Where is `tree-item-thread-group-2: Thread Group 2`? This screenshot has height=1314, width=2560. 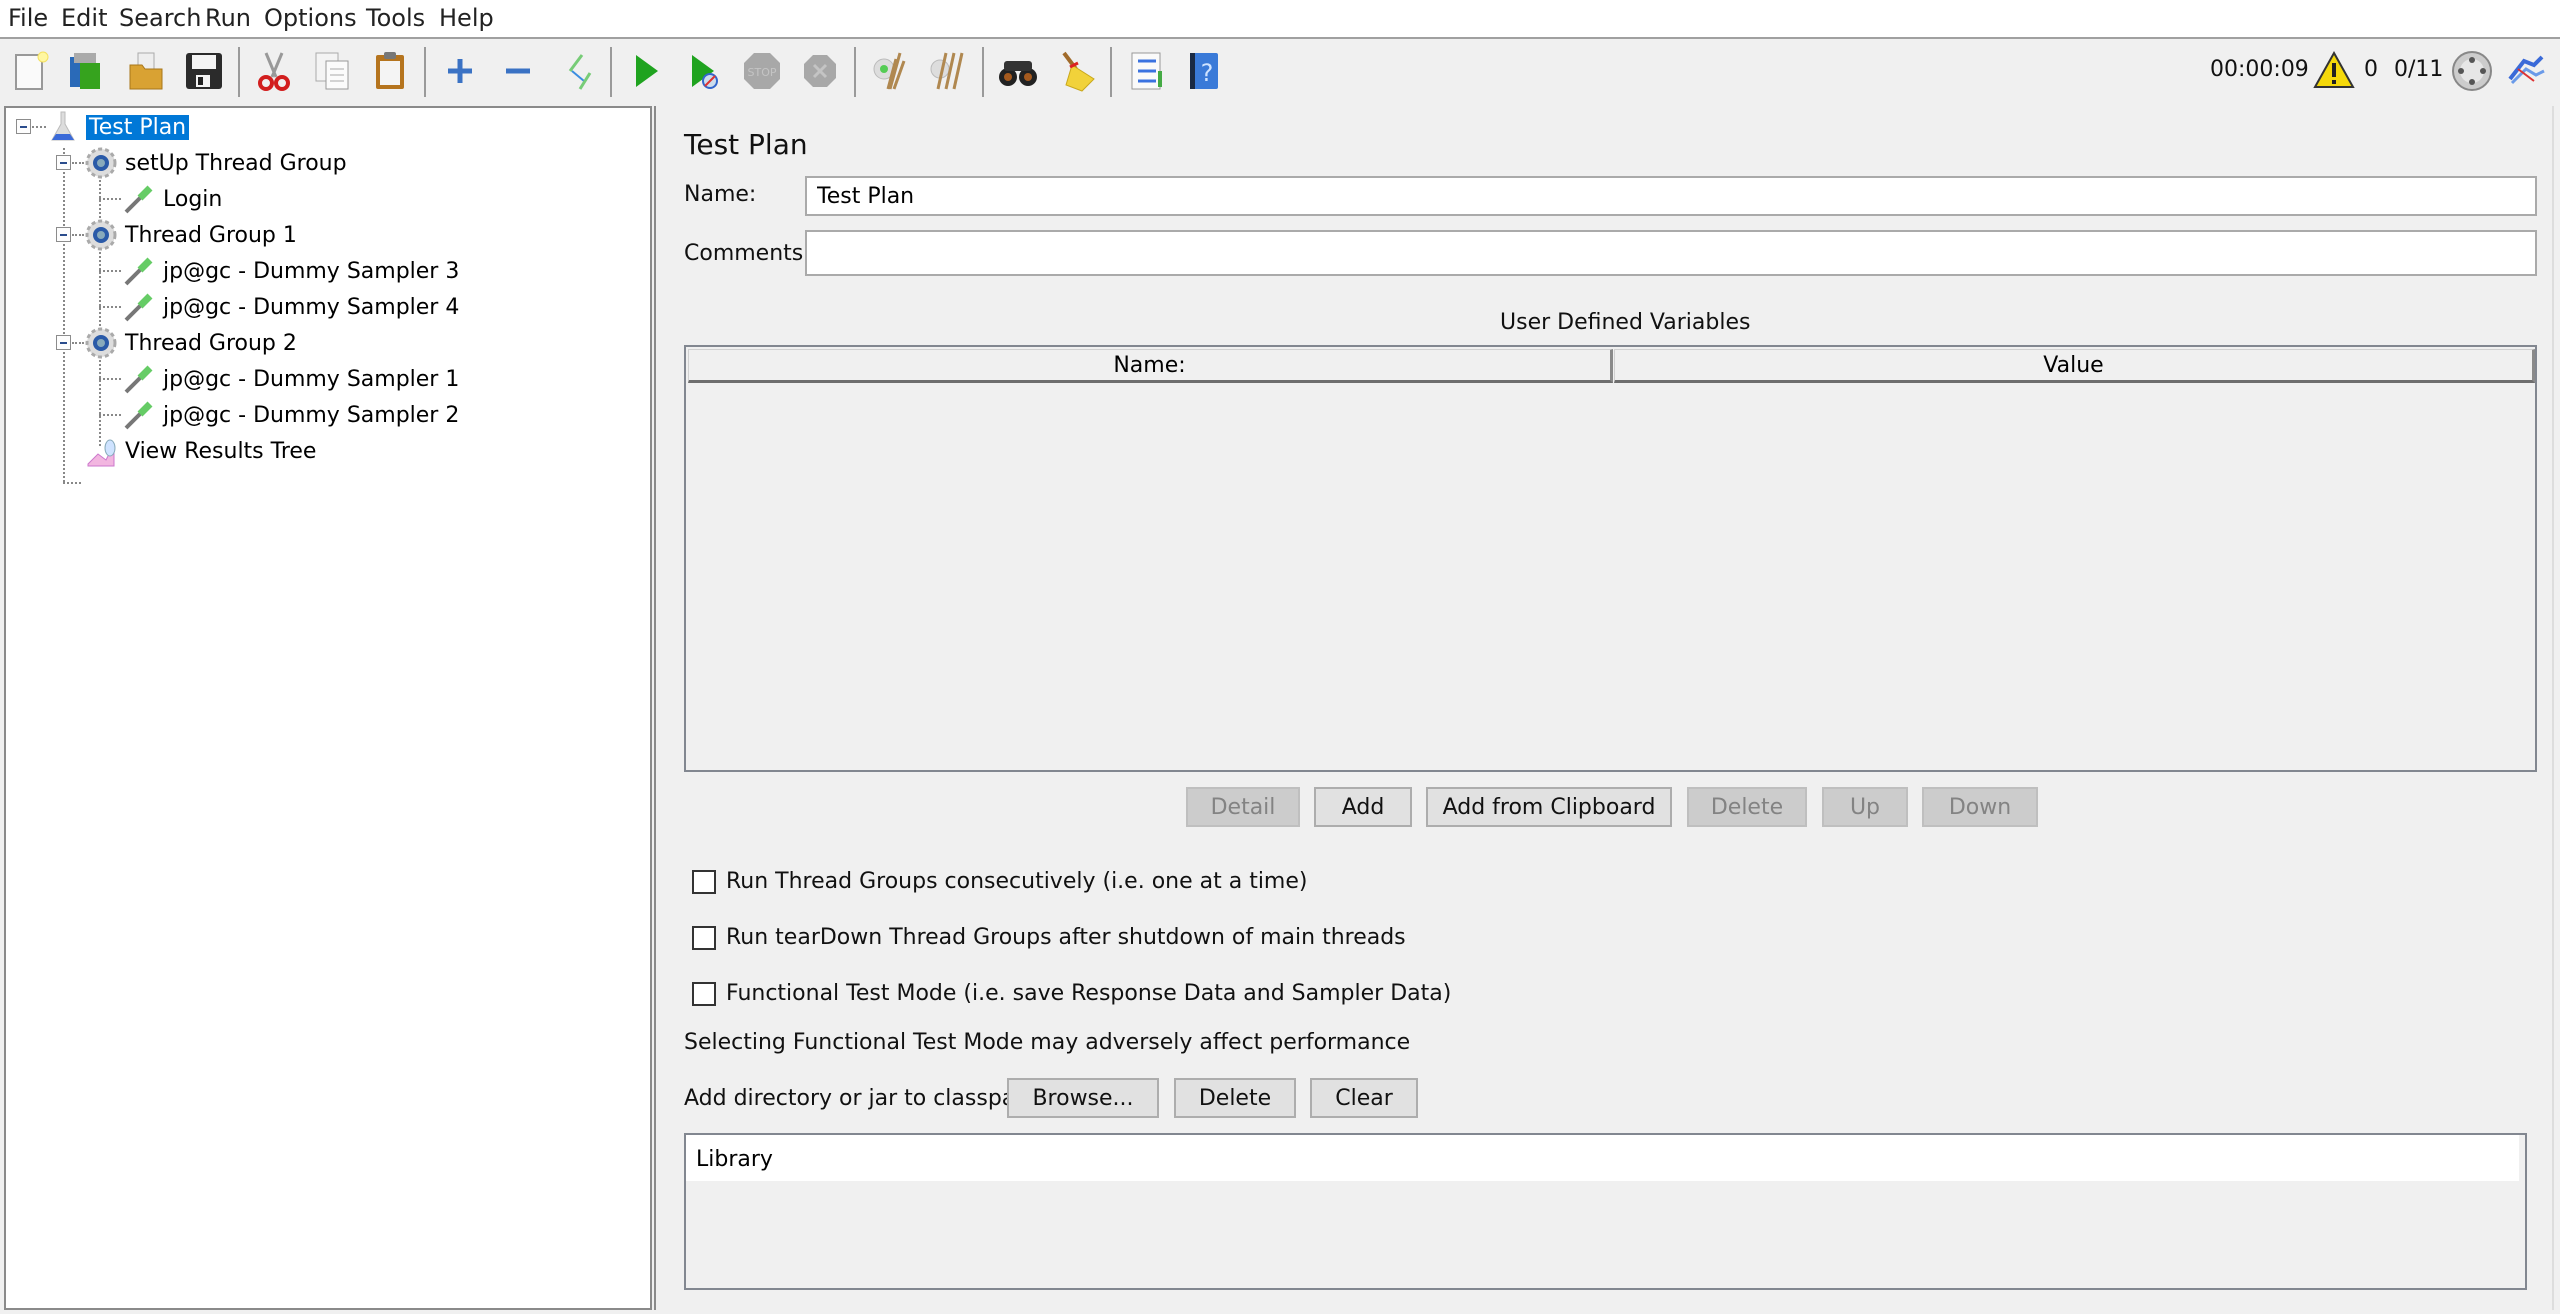
tree-item-thread-group-2: Thread Group 2 is located at coordinates (192, 343).